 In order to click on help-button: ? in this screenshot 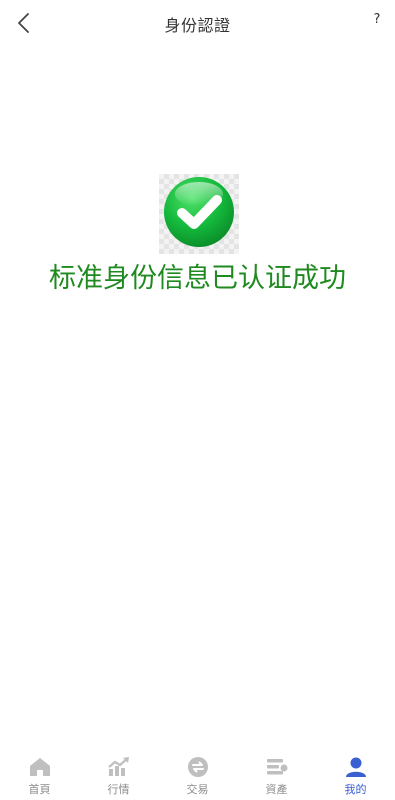, I will do `click(377, 19)`.